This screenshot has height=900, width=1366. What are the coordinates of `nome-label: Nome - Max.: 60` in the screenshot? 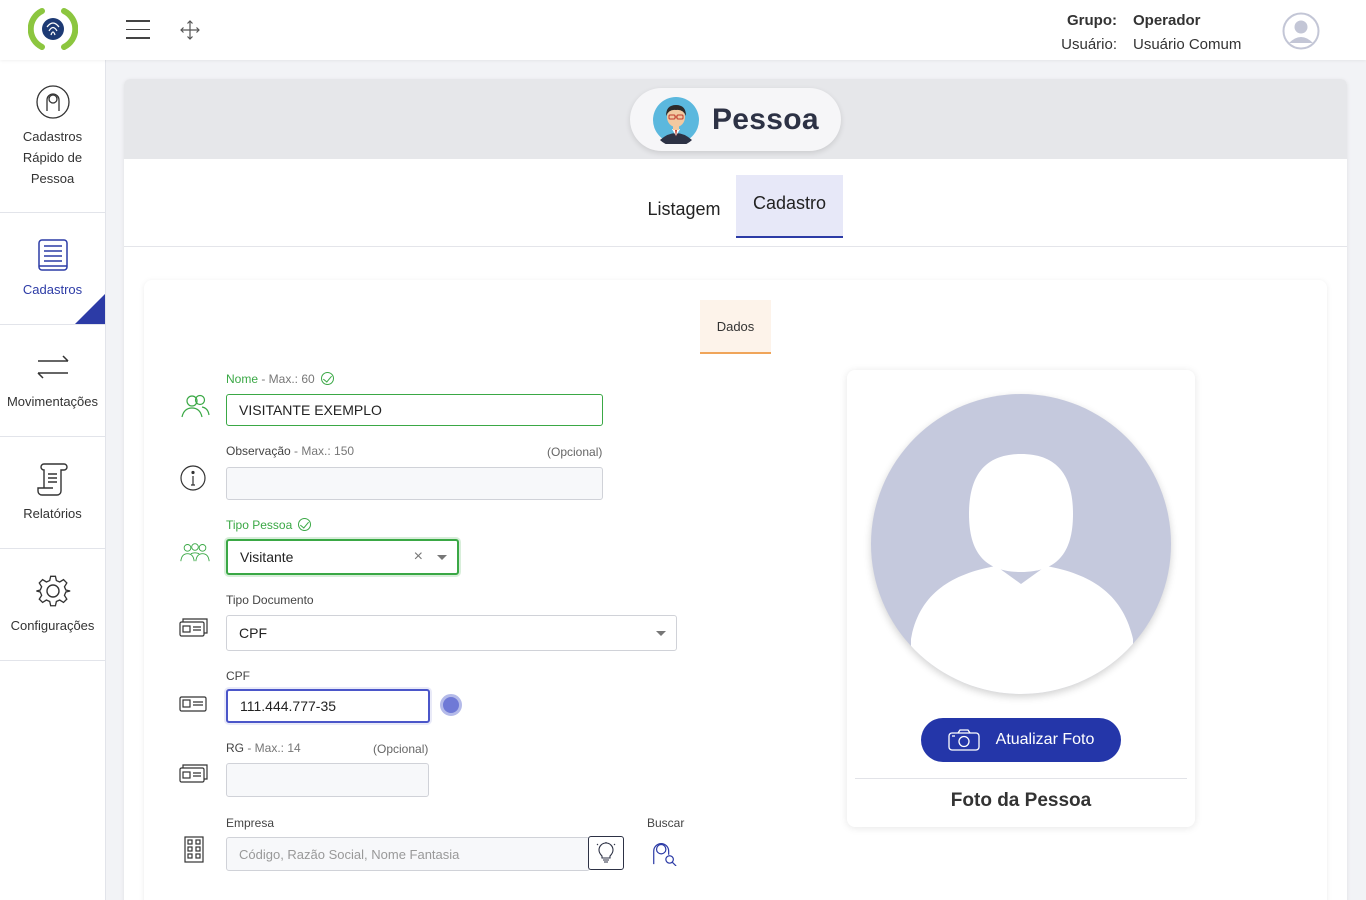 It's located at (280, 379).